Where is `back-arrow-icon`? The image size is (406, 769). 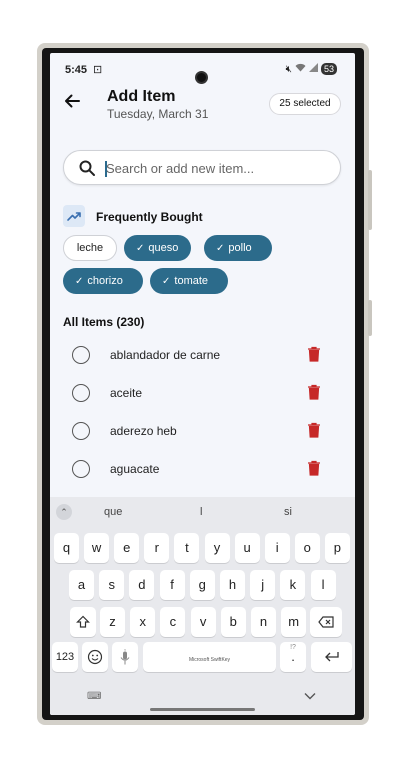
back-arrow-icon is located at coordinates (72, 101).